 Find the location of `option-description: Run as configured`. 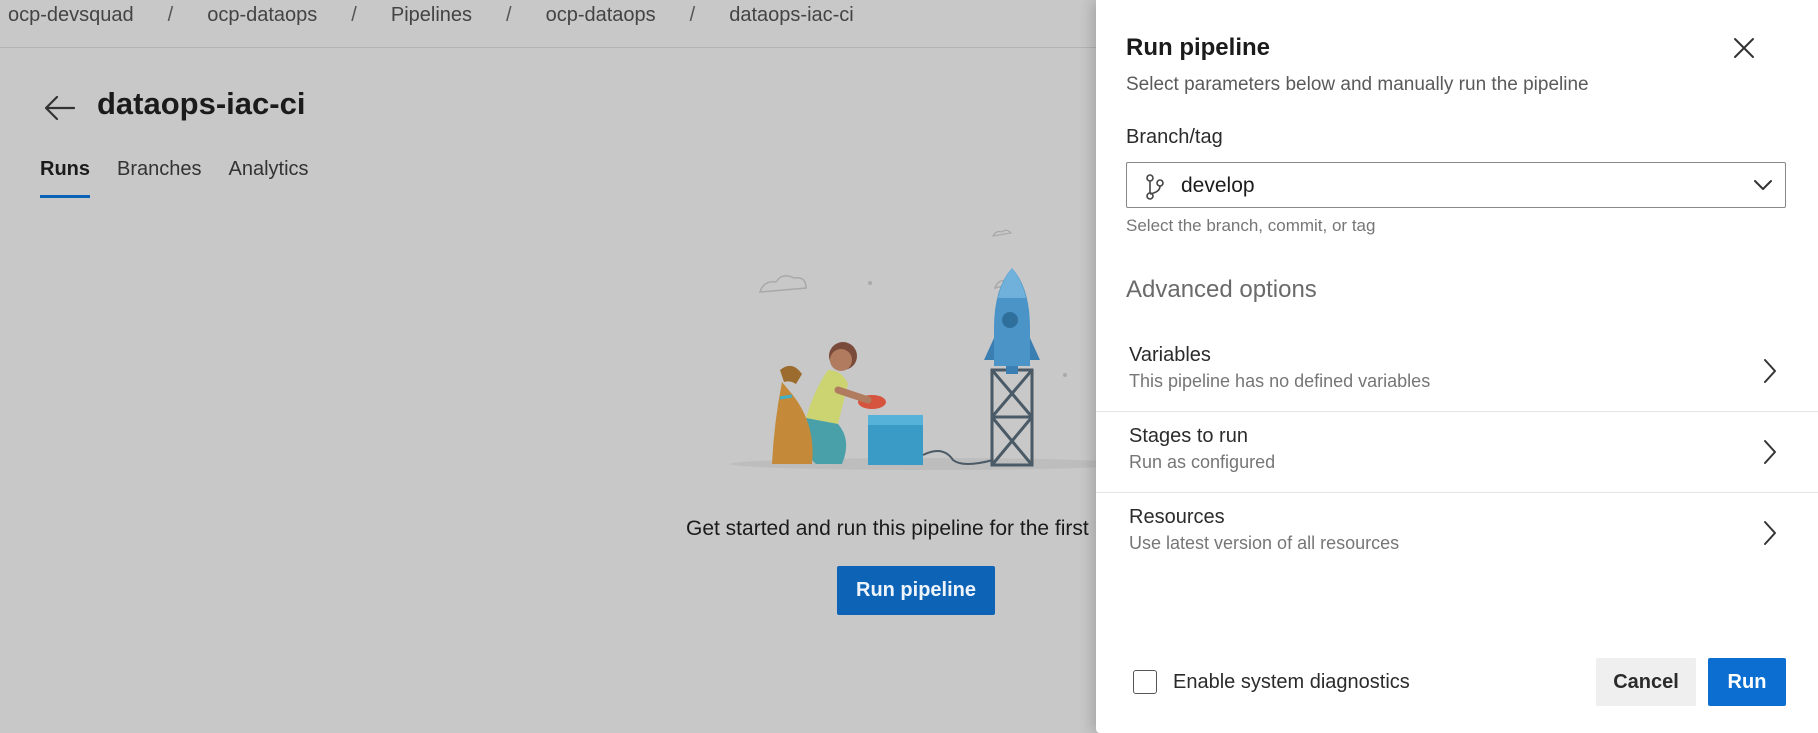

option-description: Run as configured is located at coordinates (1202, 462).